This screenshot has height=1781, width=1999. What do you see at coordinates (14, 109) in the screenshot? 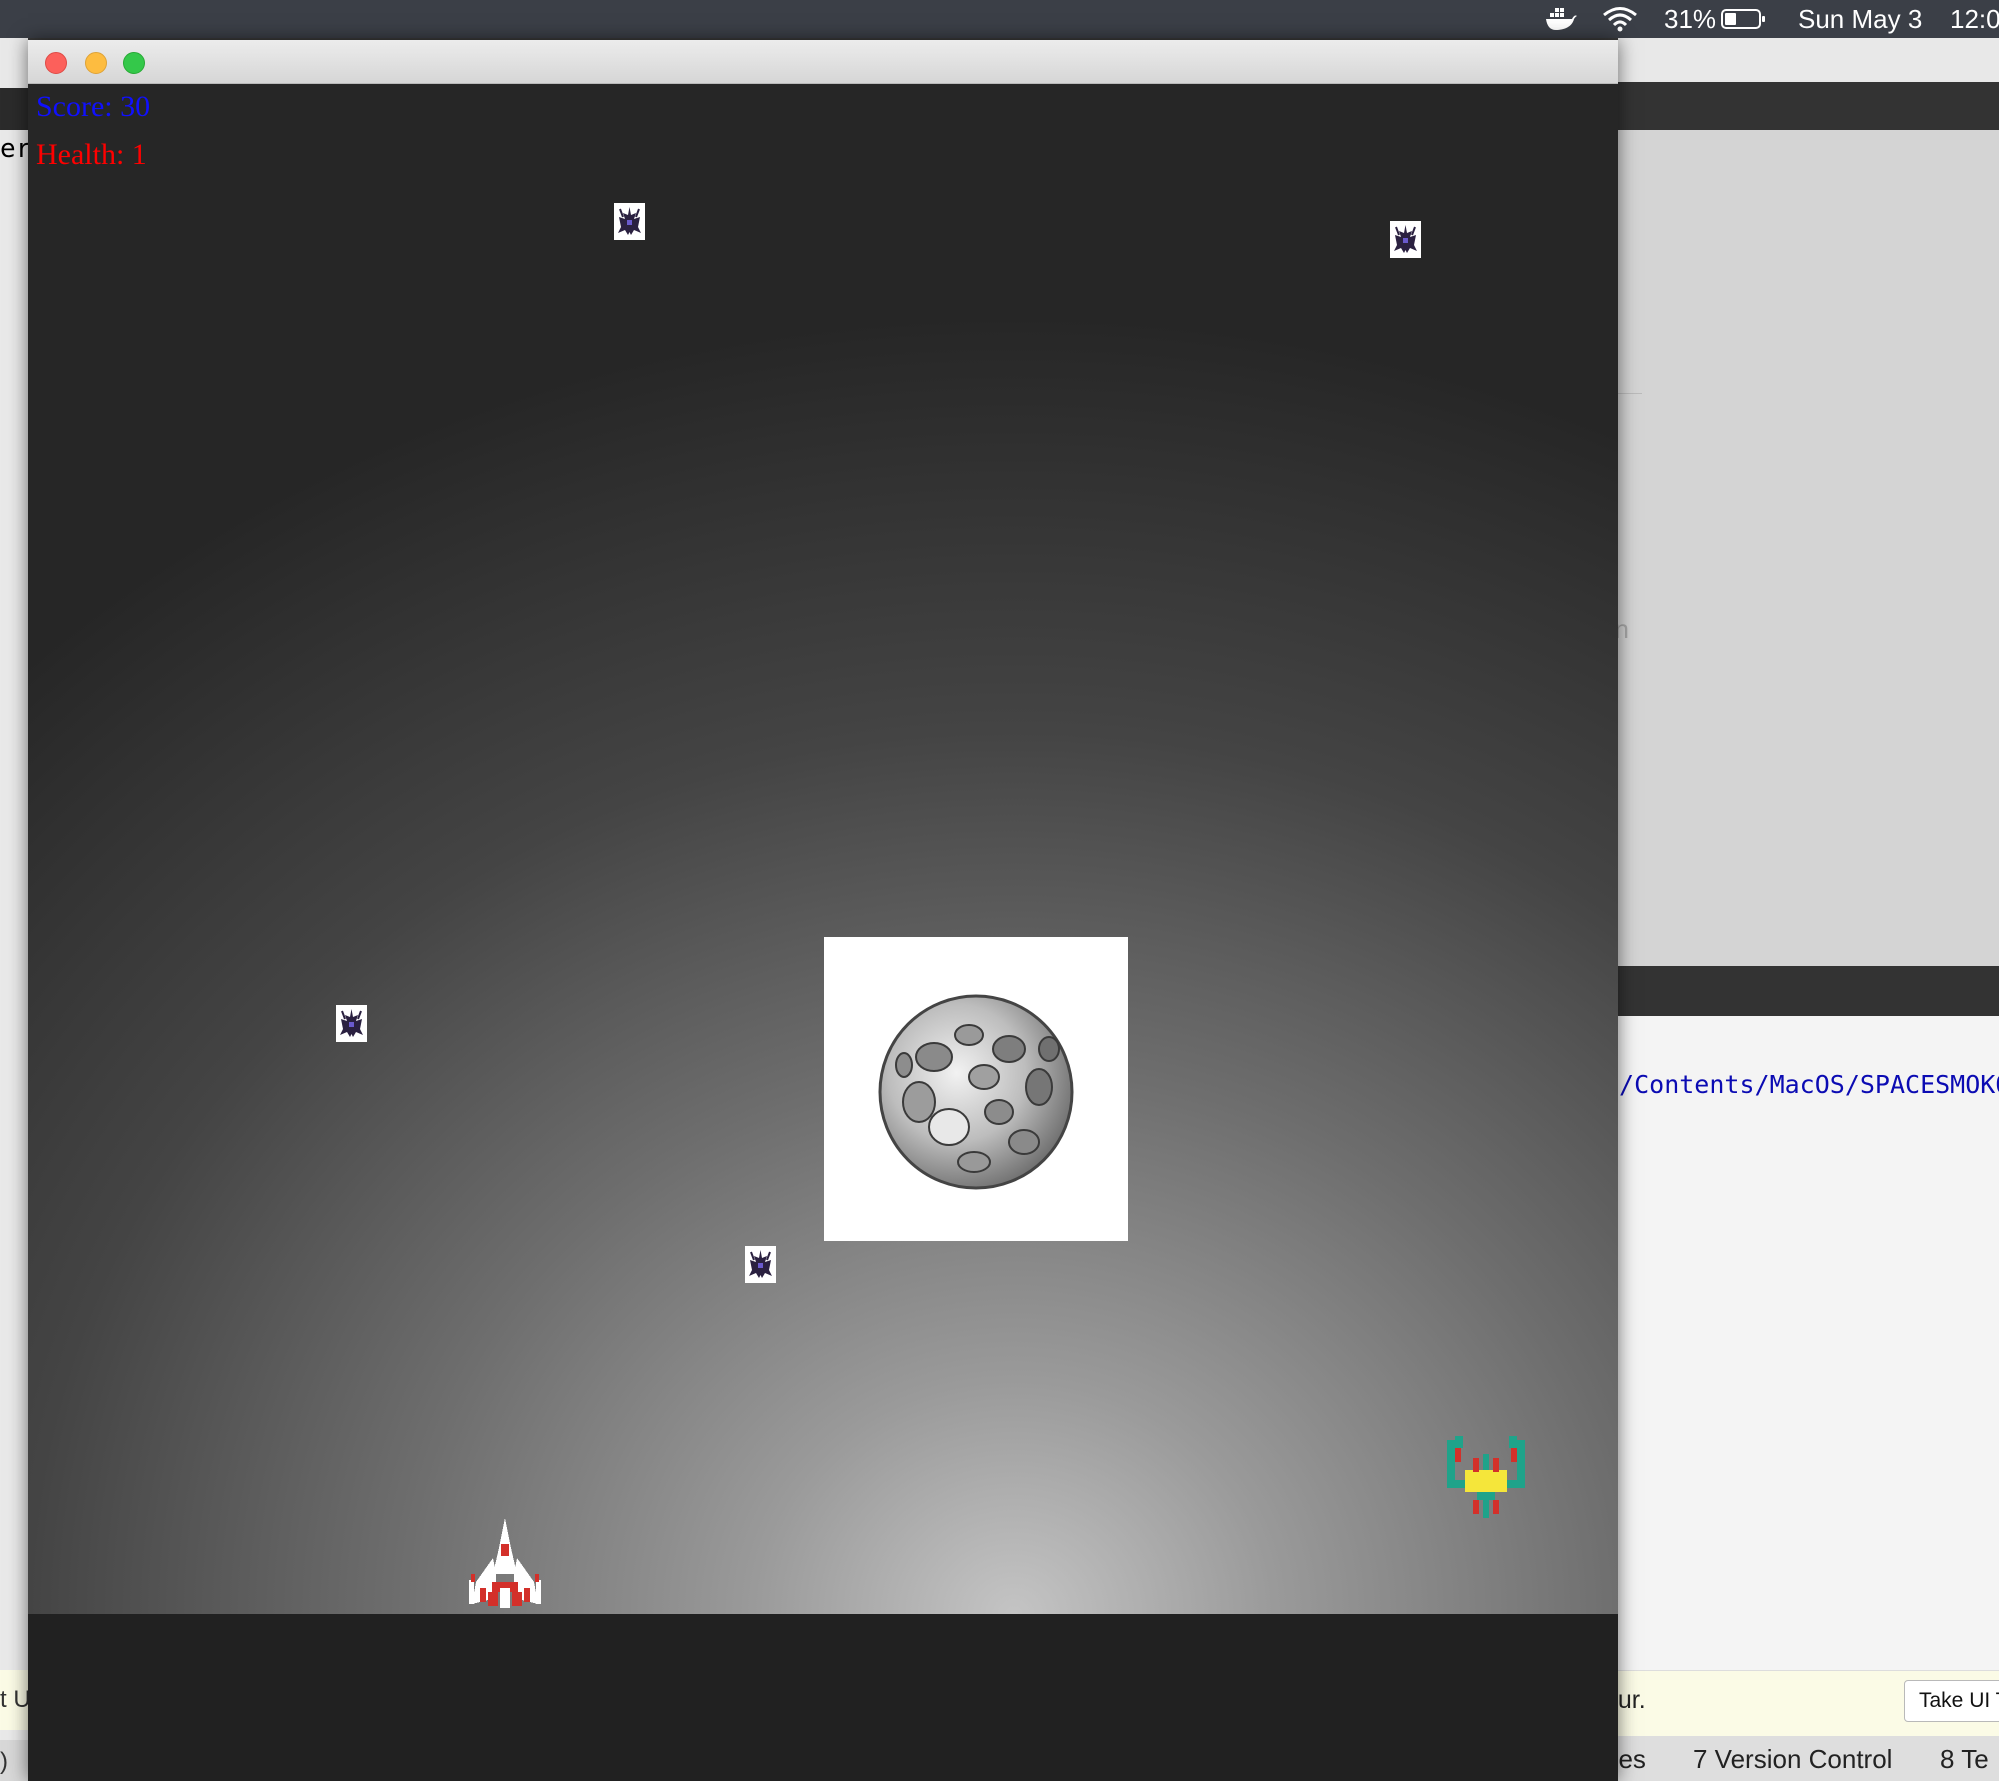
I see `ide-left-toolbar` at bounding box center [14, 109].